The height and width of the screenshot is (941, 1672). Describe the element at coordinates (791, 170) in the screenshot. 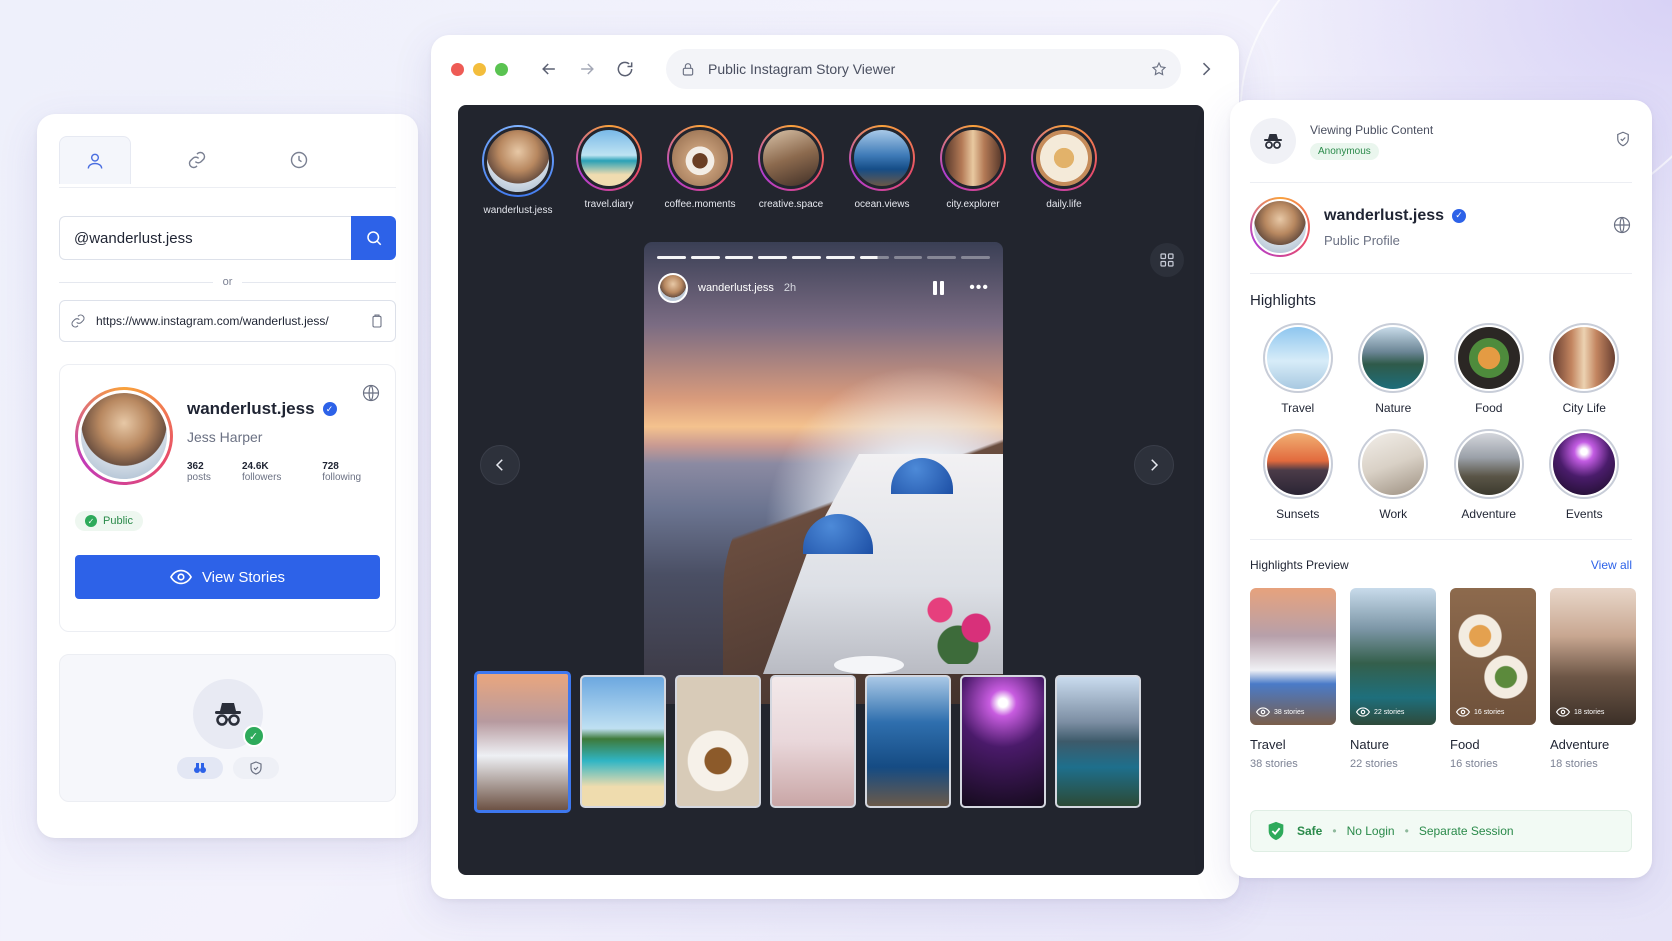

I see `story-creative-space: creative.space` at that location.